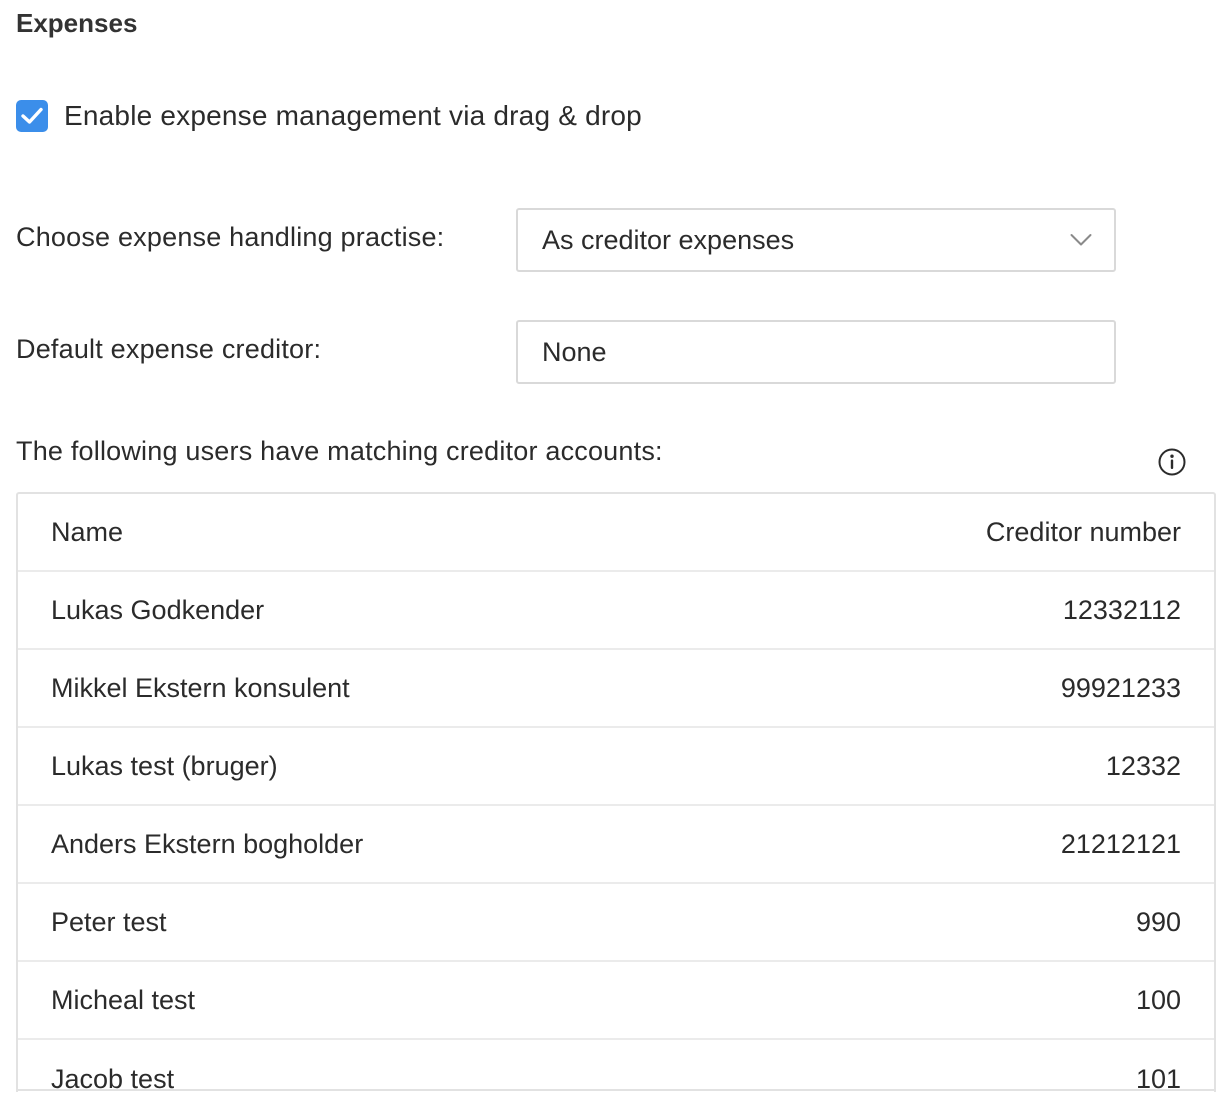 This screenshot has width=1228, height=1108. Describe the element at coordinates (616, 845) in the screenshot. I see `table-row: Anders Ekstern bogholder 21212121` at that location.